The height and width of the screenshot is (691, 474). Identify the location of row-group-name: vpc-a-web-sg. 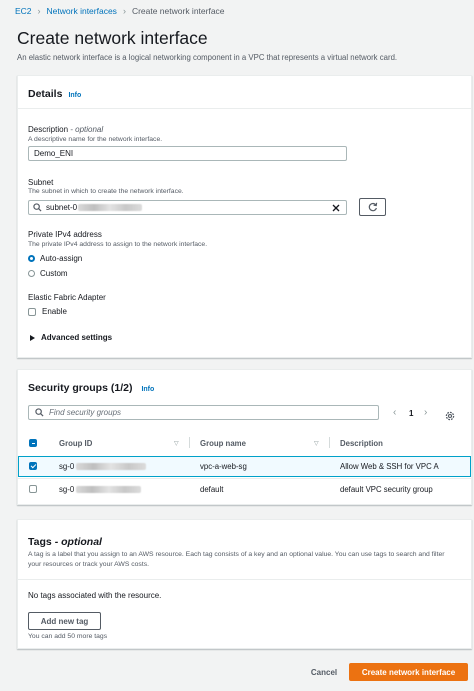
(223, 466).